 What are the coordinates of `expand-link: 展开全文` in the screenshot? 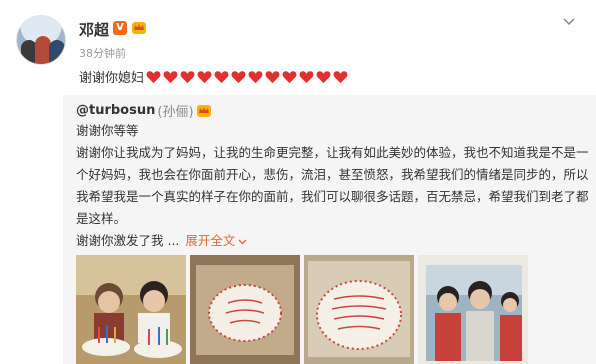 It's located at (216, 240).